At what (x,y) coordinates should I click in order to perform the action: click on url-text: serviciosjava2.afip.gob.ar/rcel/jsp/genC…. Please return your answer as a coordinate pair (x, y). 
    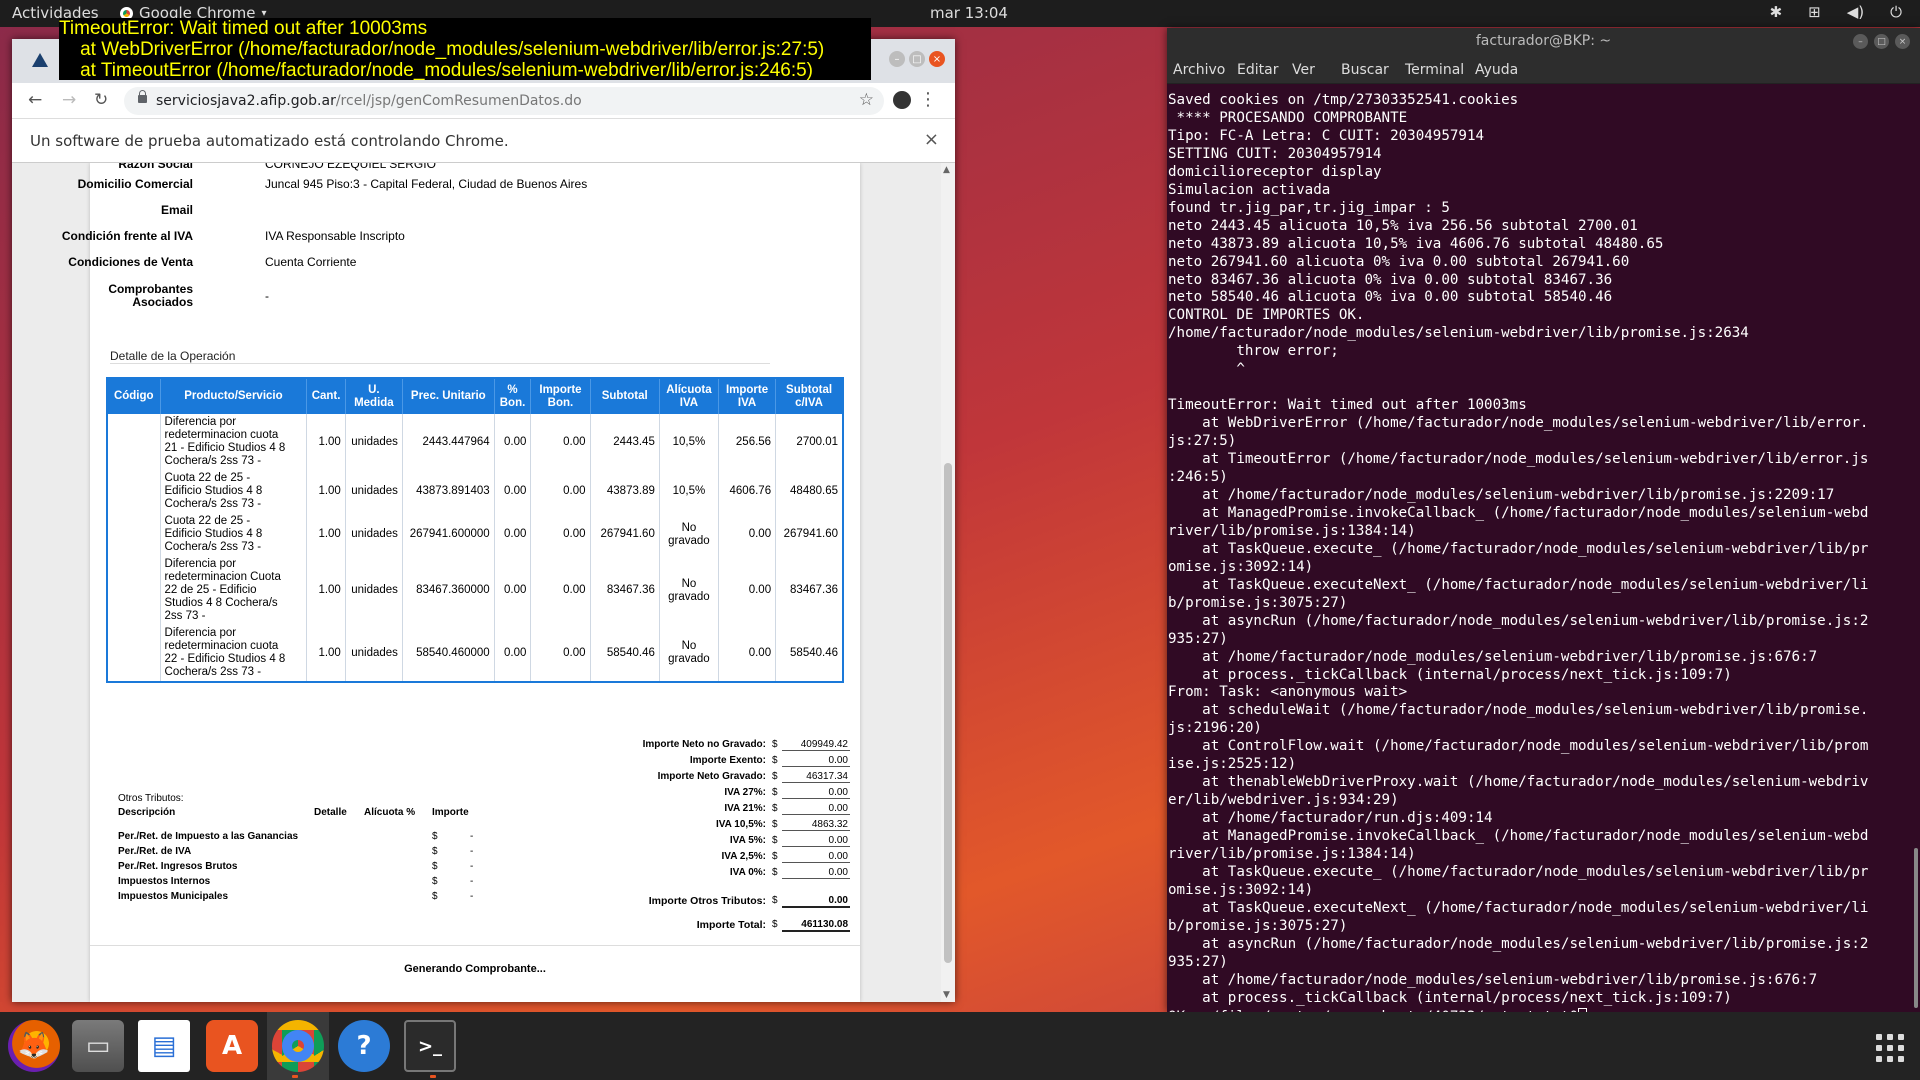
    Looking at the image, I should click on (369, 101).